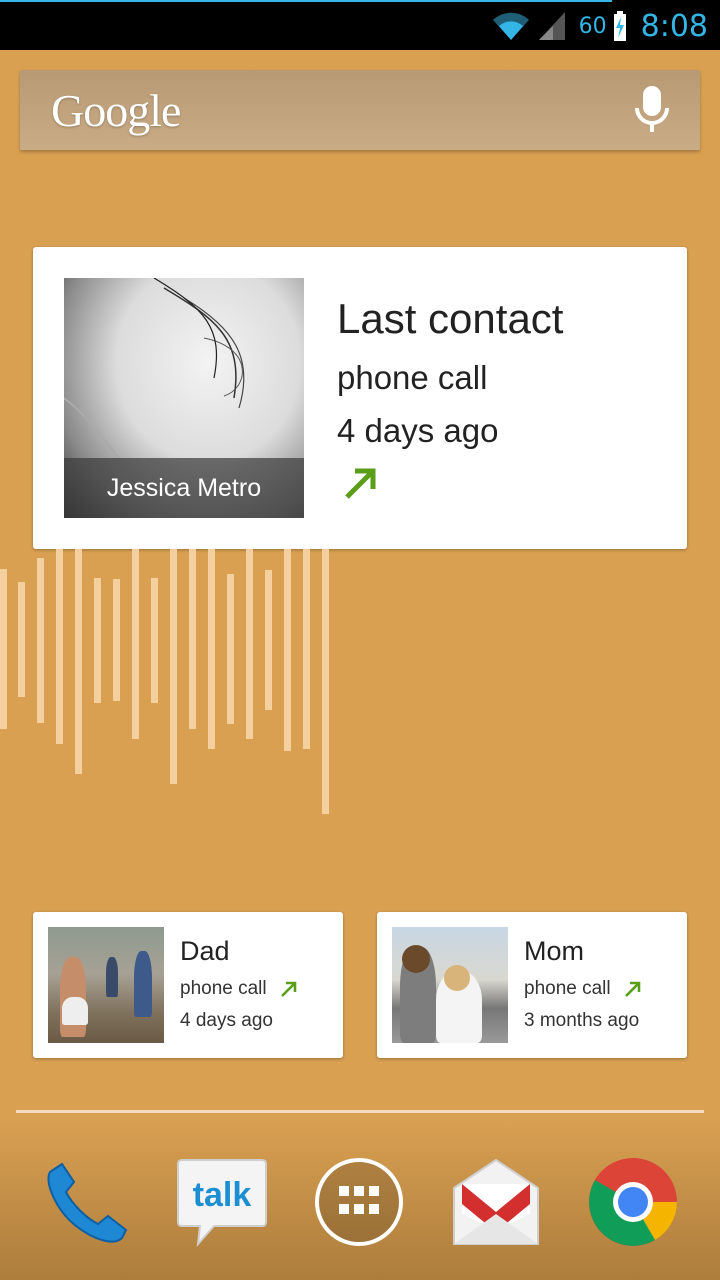 The height and width of the screenshot is (1280, 720). I want to click on contact-card-dad: Dad phone call 4 days ago, so click(188, 985).